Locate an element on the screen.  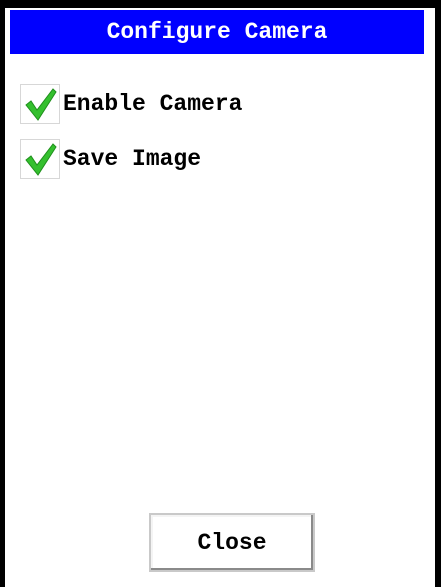
save-image-checkbox is located at coordinates (40, 159).